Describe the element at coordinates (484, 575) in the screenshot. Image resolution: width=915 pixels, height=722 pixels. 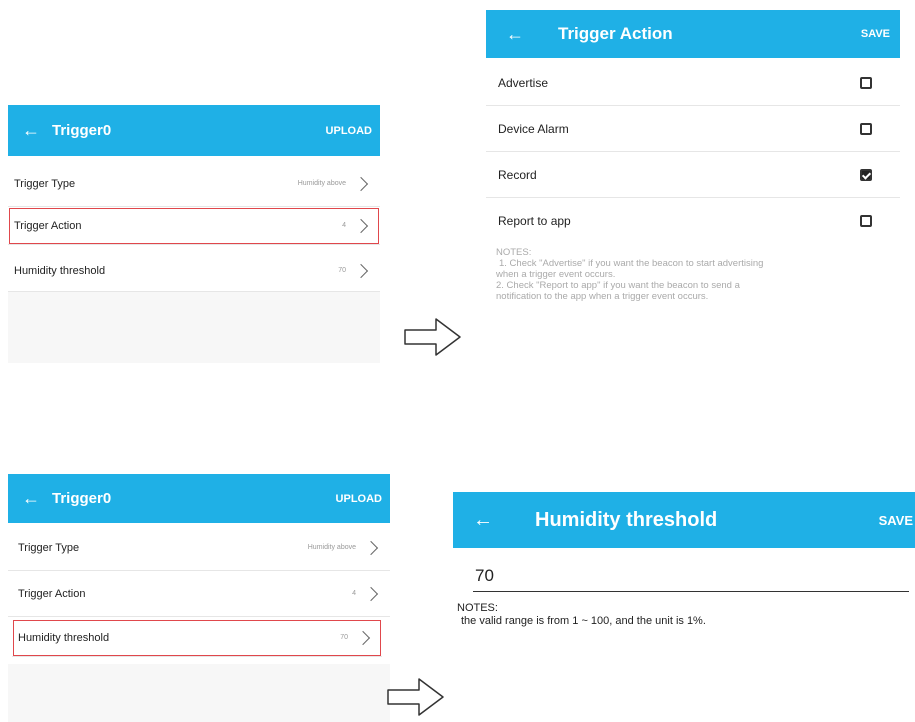
I see `threshold-input-value: 70` at that location.